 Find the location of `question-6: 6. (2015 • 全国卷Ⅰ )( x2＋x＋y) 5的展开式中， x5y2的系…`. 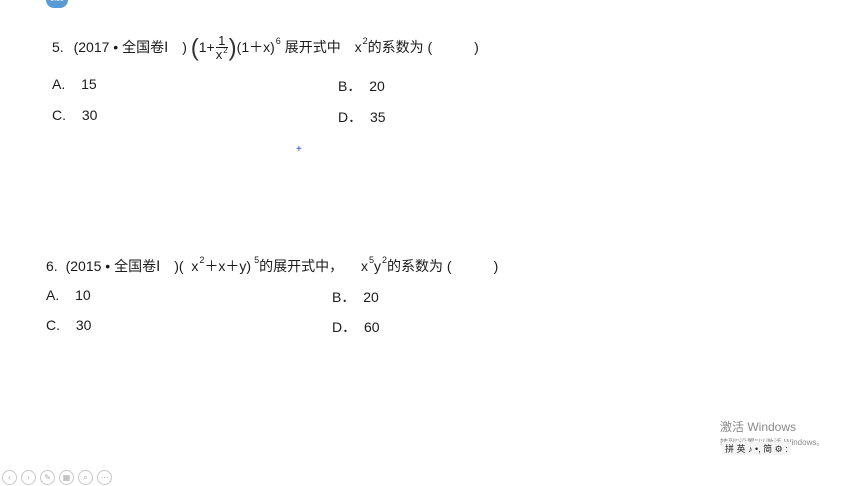

question-6: 6. (2015 • 全国卷Ⅰ )( x2＋x＋y) 5的展开式中， x5y2的系… is located at coordinates (272, 266).